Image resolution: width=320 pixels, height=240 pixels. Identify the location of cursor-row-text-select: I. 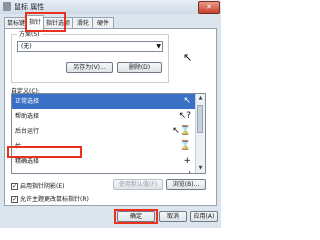
(104, 171).